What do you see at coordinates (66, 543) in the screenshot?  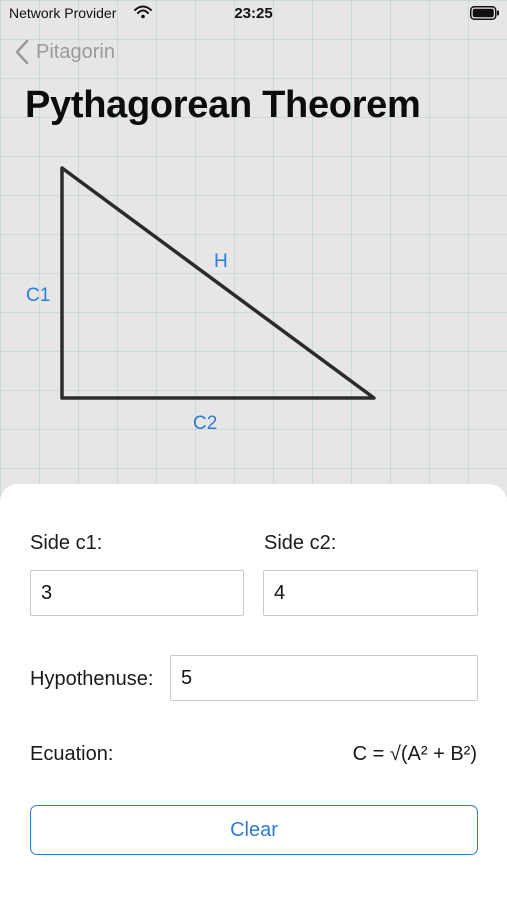 I see `side-c1-field-label: Side c1:` at bounding box center [66, 543].